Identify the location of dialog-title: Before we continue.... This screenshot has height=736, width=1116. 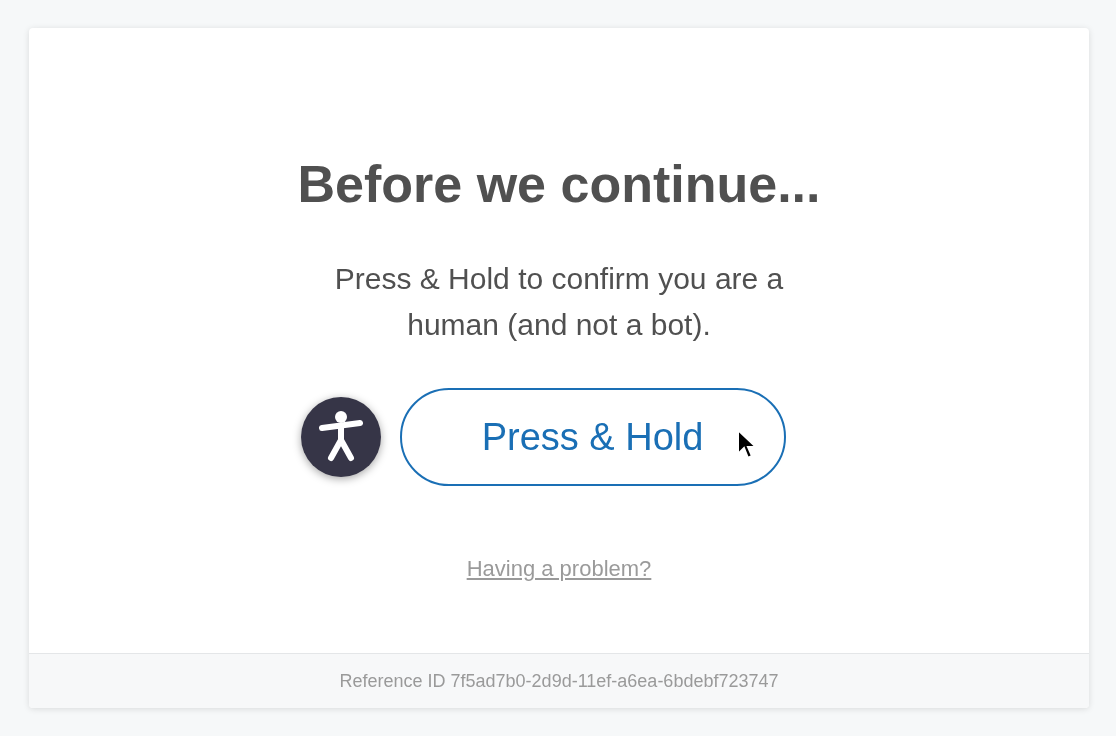
(559, 184).